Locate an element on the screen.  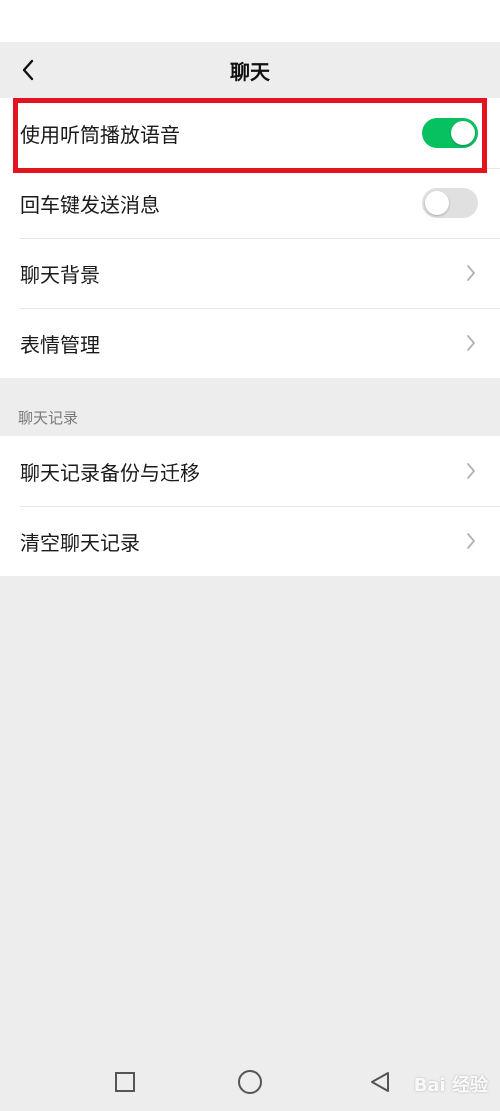
triangle-back-icon is located at coordinates (380, 1082).